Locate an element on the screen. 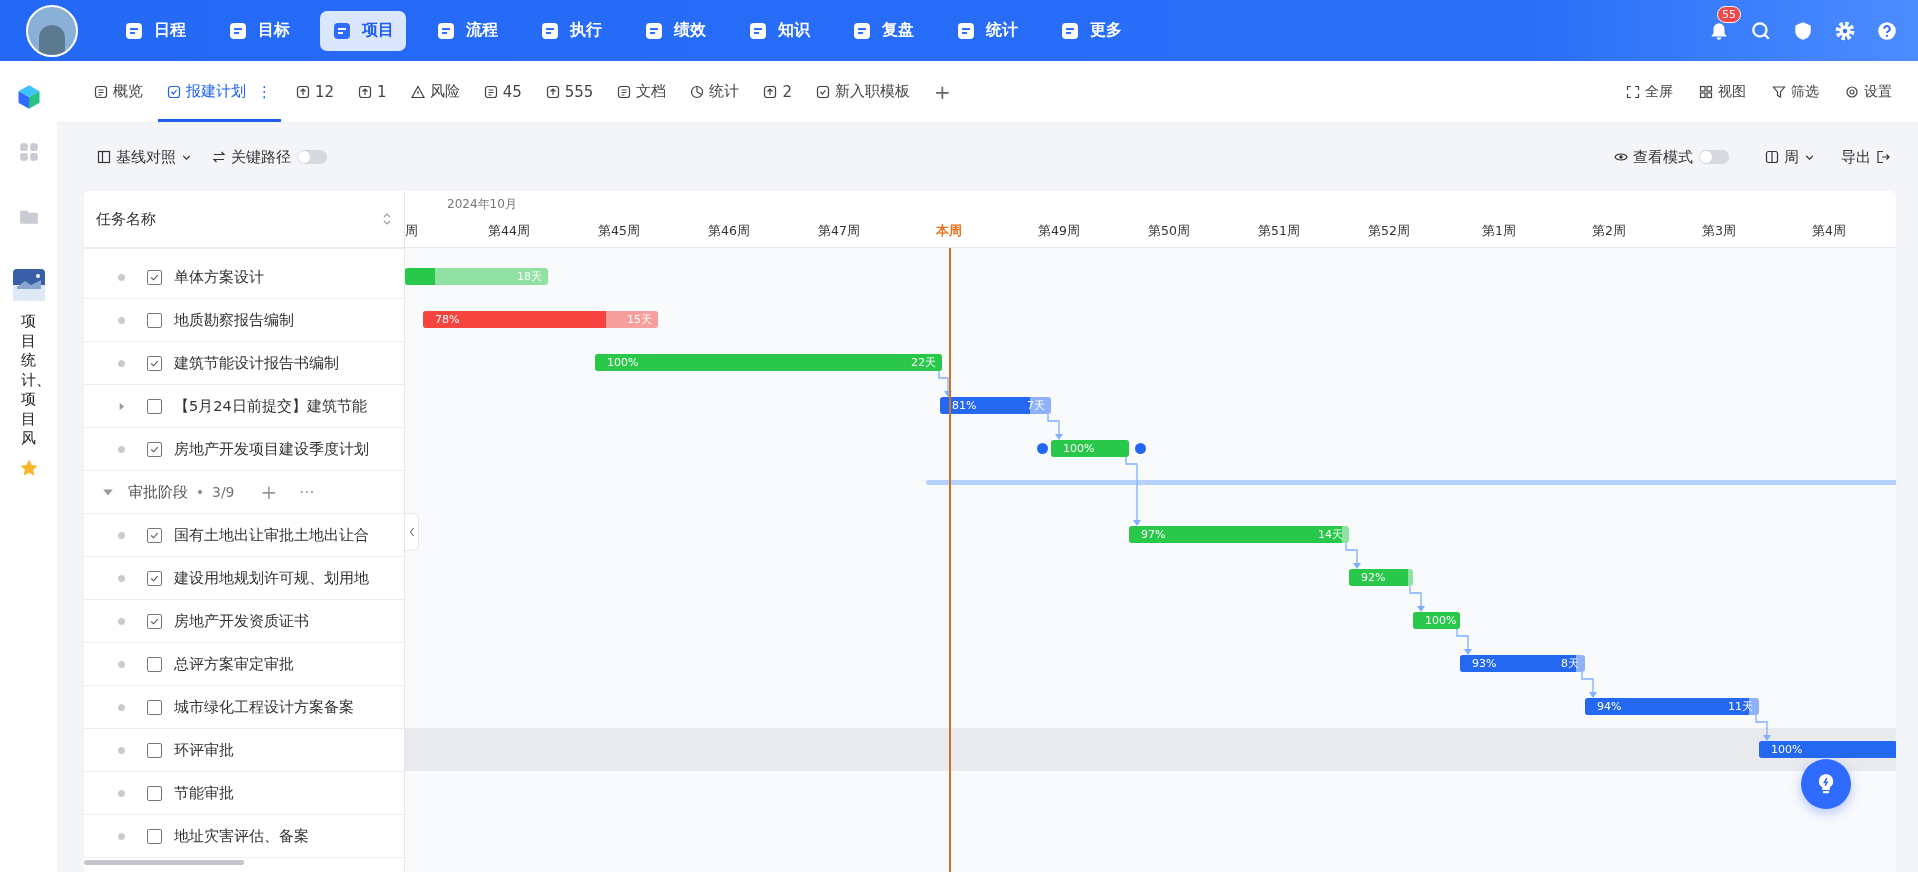 The image size is (1918, 872). help-icon is located at coordinates (1887, 30).